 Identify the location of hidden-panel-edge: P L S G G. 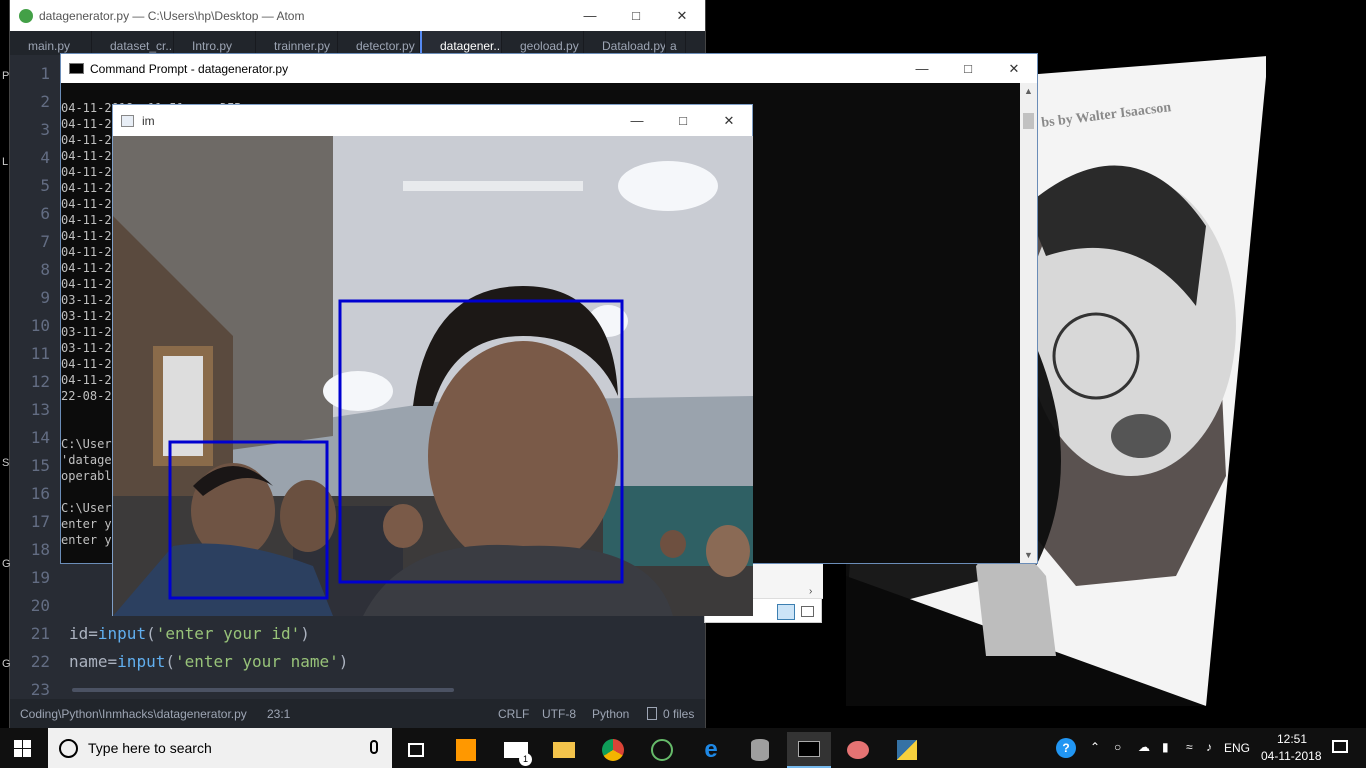
(7, 370).